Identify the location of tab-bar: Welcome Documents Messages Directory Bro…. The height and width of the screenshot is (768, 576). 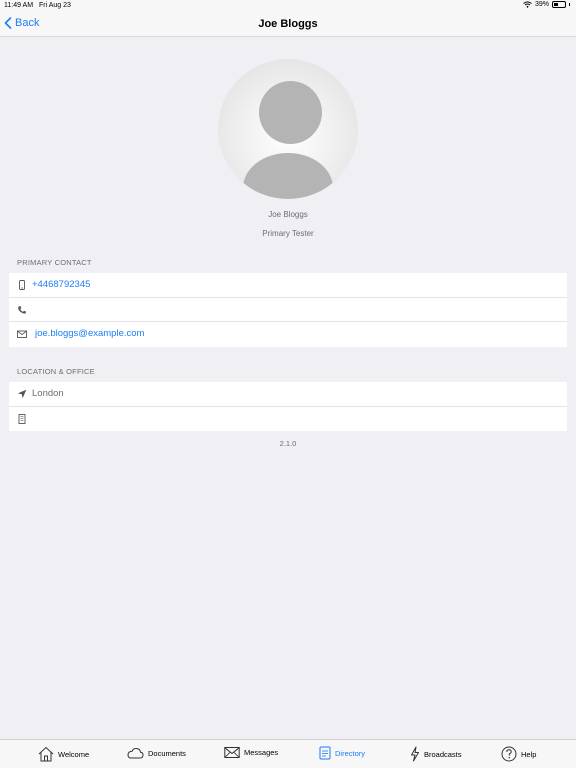
(288, 753).